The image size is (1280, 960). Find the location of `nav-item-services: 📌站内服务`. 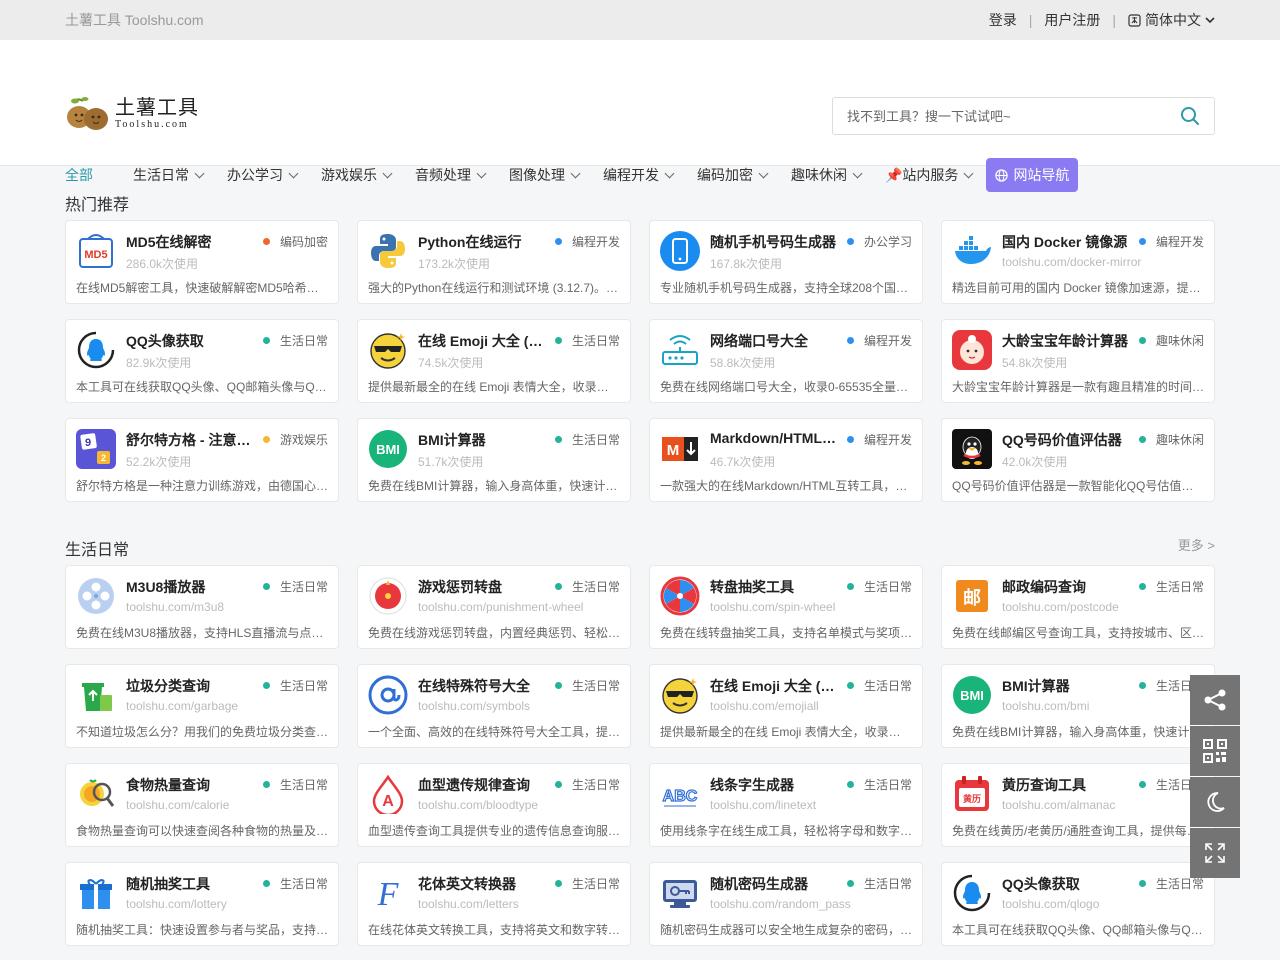

nav-item-services: 📌站内服务 is located at coordinates (929, 175).